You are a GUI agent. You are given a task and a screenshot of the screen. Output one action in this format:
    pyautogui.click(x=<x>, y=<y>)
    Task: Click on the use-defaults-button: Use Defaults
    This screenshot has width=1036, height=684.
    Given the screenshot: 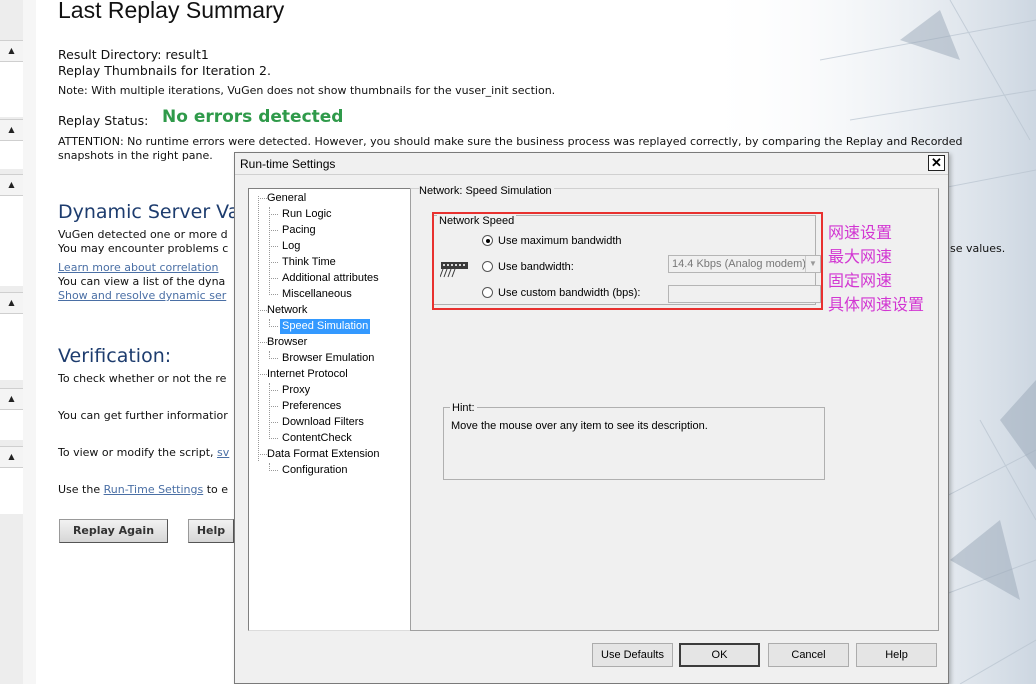 What is the action you would take?
    pyautogui.click(x=632, y=655)
    